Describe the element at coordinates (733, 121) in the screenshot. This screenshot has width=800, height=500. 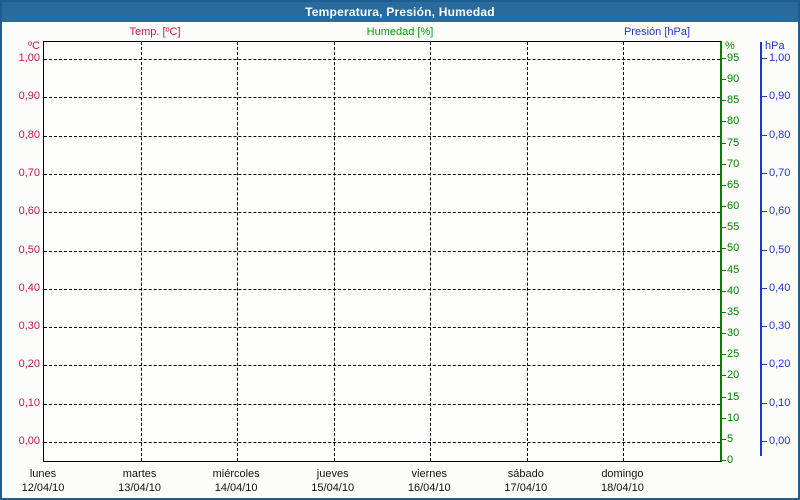
I see `humidity-tick-label: 80` at that location.